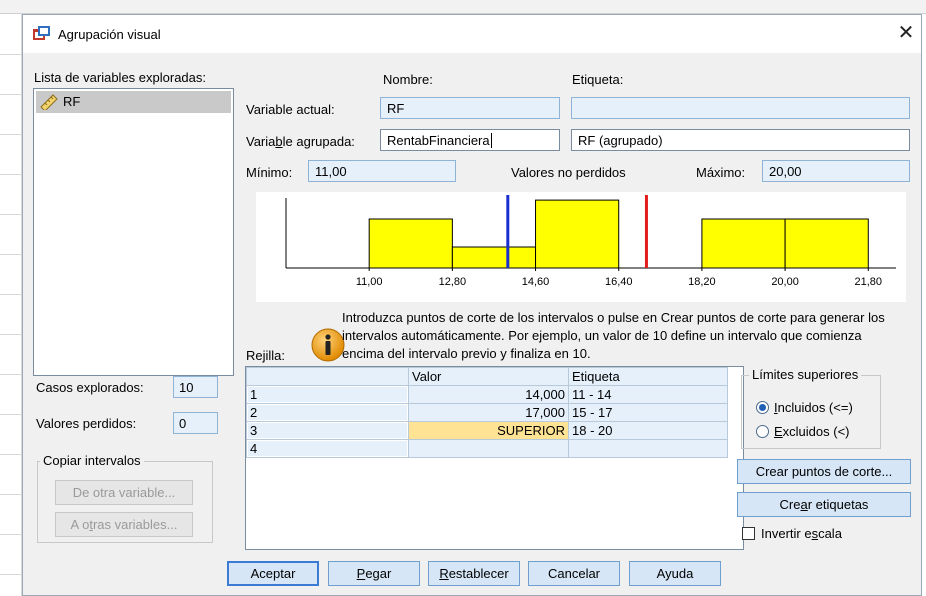  Describe the element at coordinates (49, 102) in the screenshot. I see `scale-ruler-icon` at that location.